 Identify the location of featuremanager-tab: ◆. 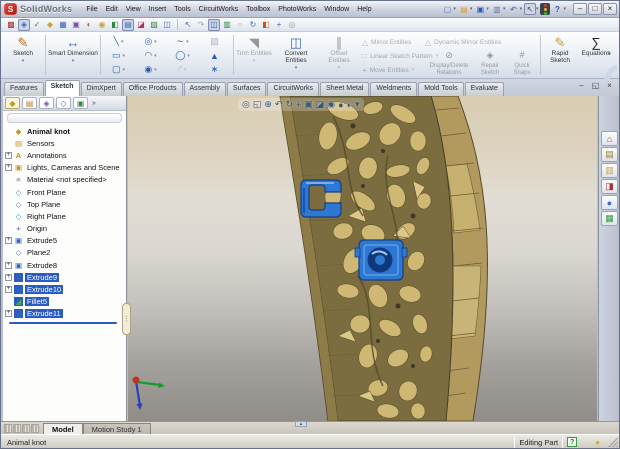
(12, 103).